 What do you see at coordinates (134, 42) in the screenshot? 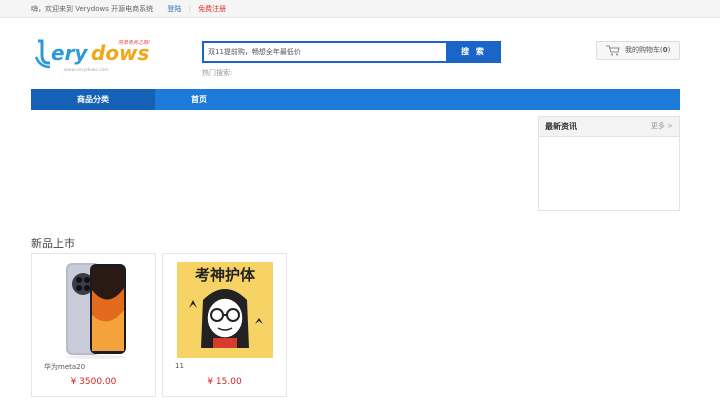
I see `svg-text: 简单电商之路!` at bounding box center [134, 42].